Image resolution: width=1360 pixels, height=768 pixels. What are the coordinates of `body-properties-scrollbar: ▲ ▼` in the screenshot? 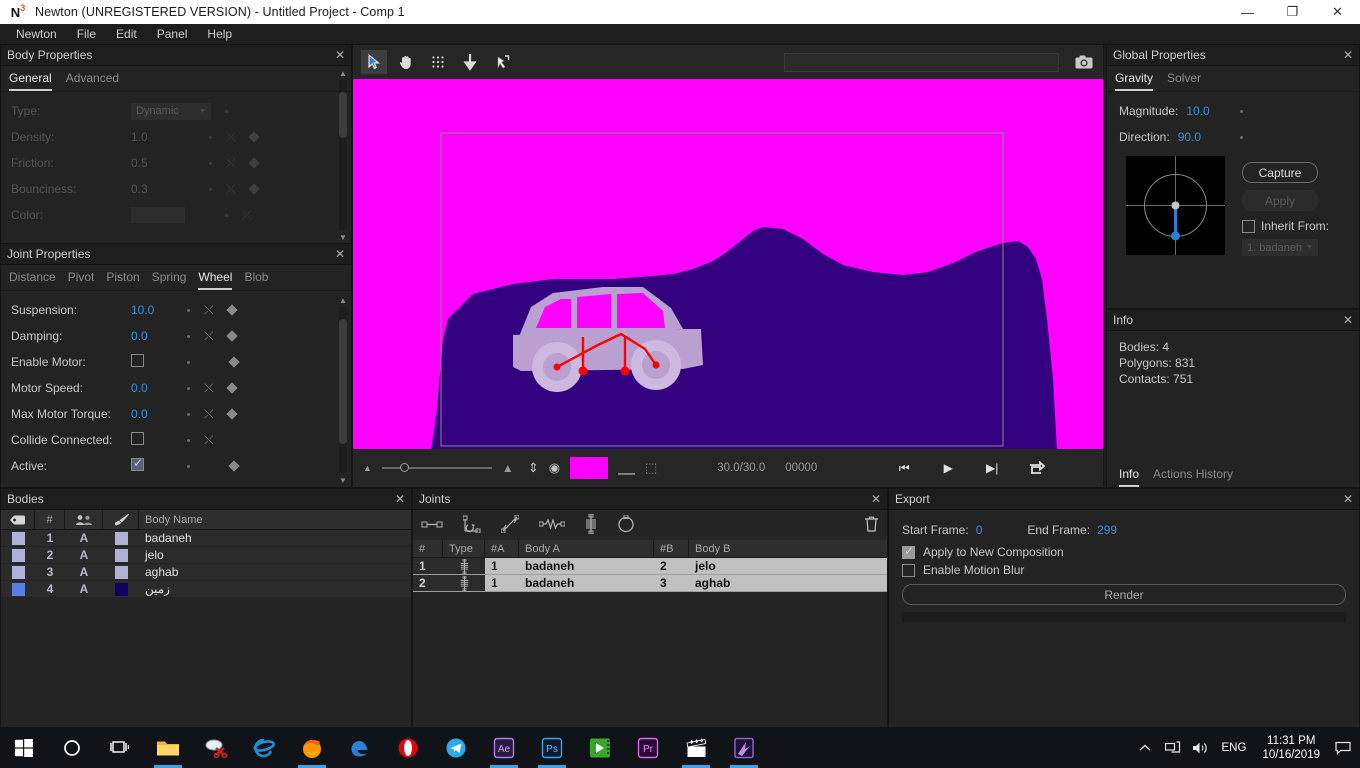 It's located at (343, 155).